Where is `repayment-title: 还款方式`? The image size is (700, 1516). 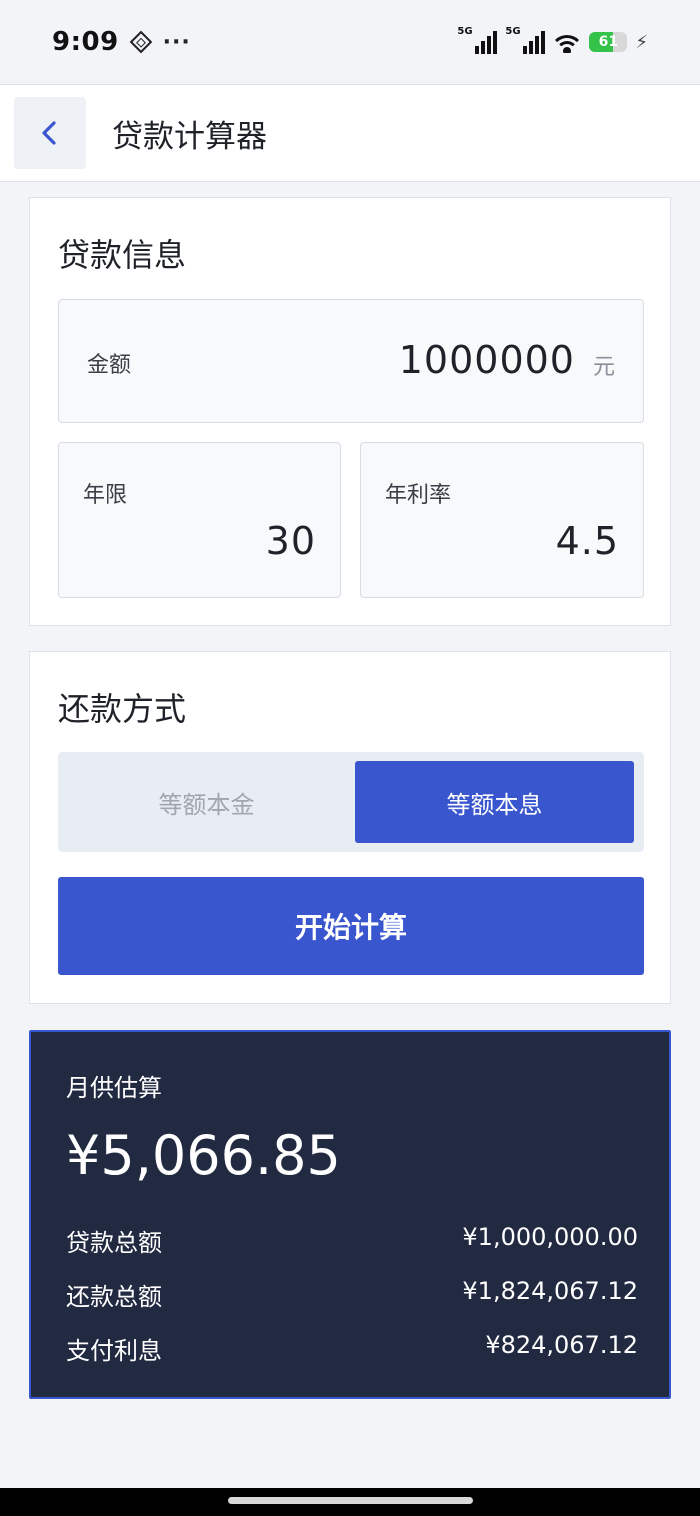
repayment-title: 还款方式 is located at coordinates (122, 709).